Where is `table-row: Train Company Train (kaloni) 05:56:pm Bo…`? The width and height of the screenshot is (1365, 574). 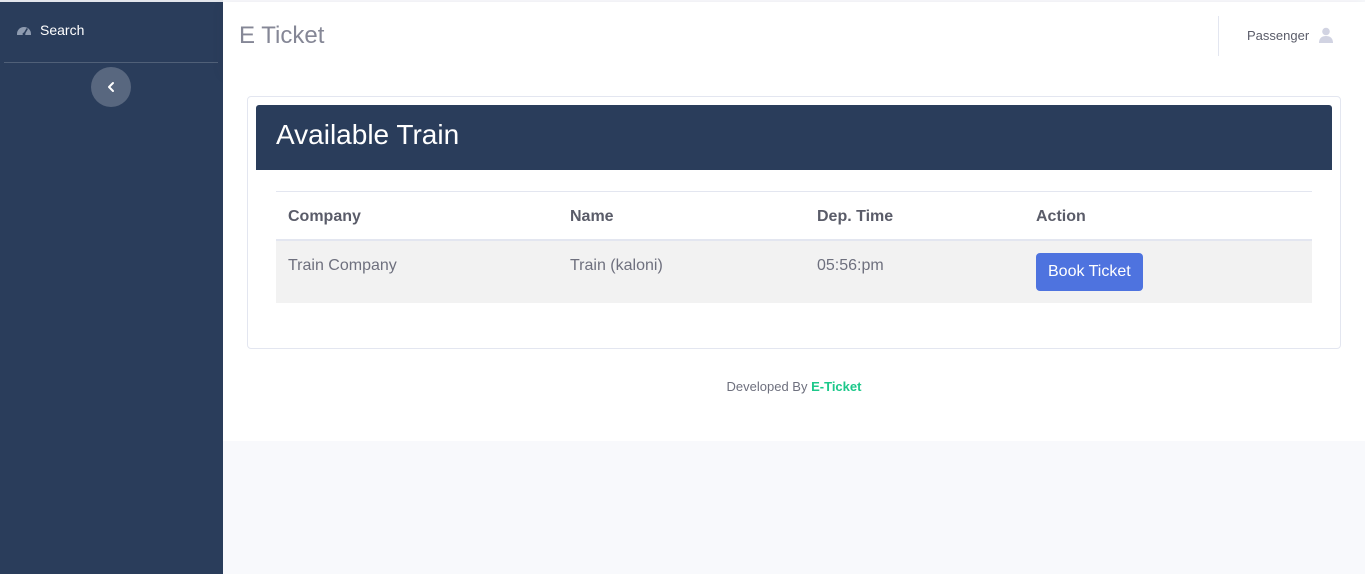 table-row: Train Company Train (kaloni) 05:56:pm Bo… is located at coordinates (794, 272).